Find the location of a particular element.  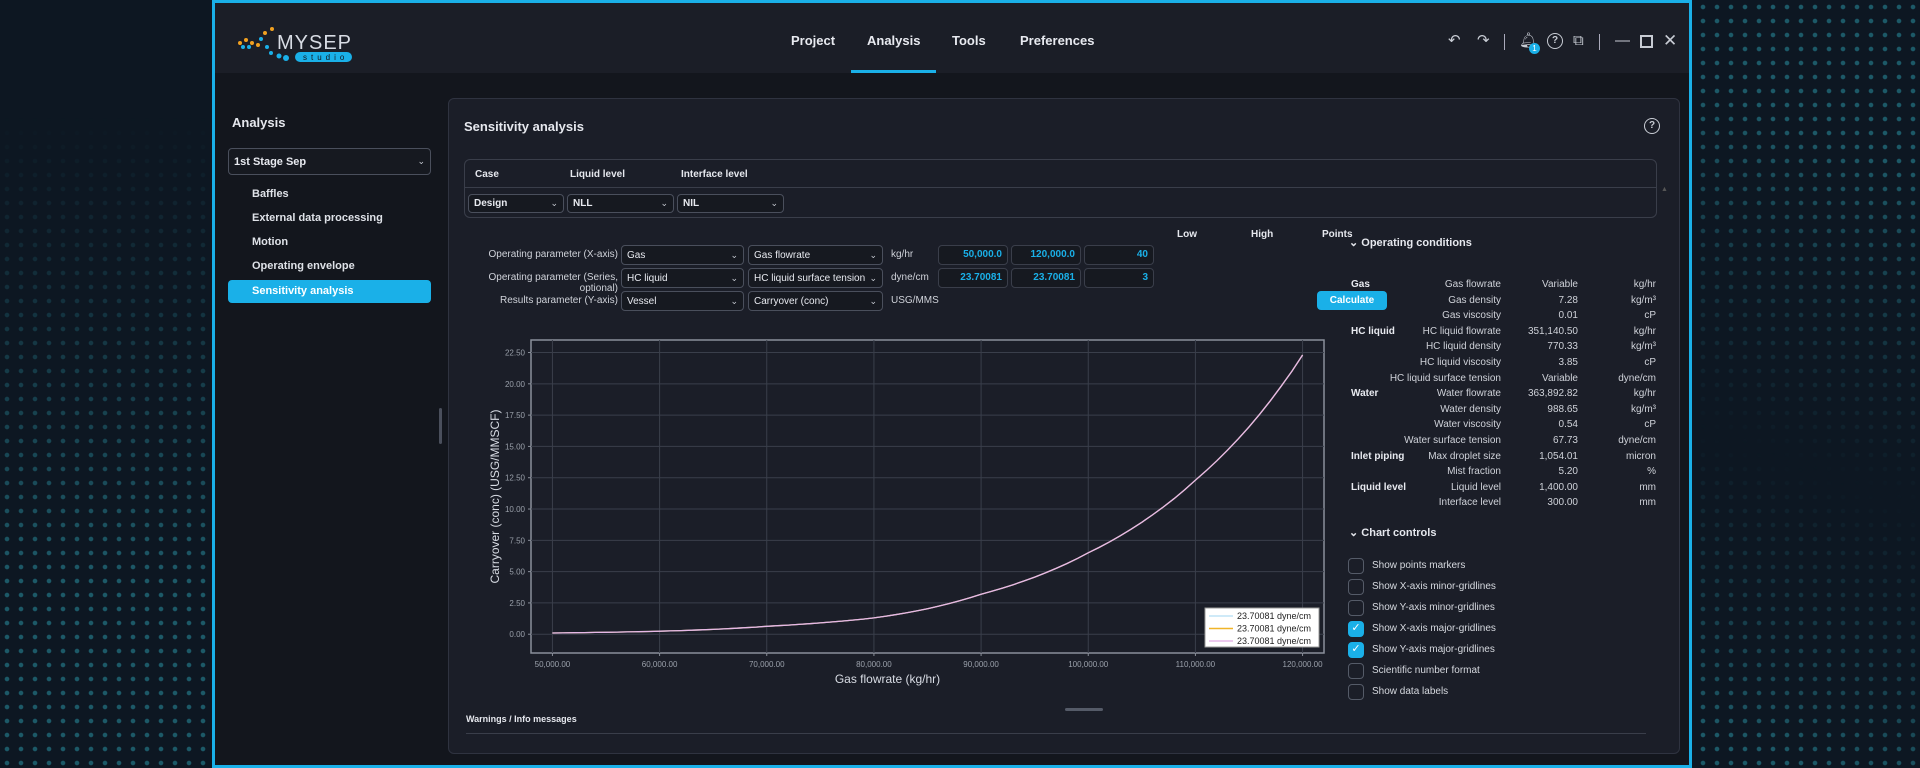

vessel-select: 1st Stage Sep ⌄ is located at coordinates (329, 161).